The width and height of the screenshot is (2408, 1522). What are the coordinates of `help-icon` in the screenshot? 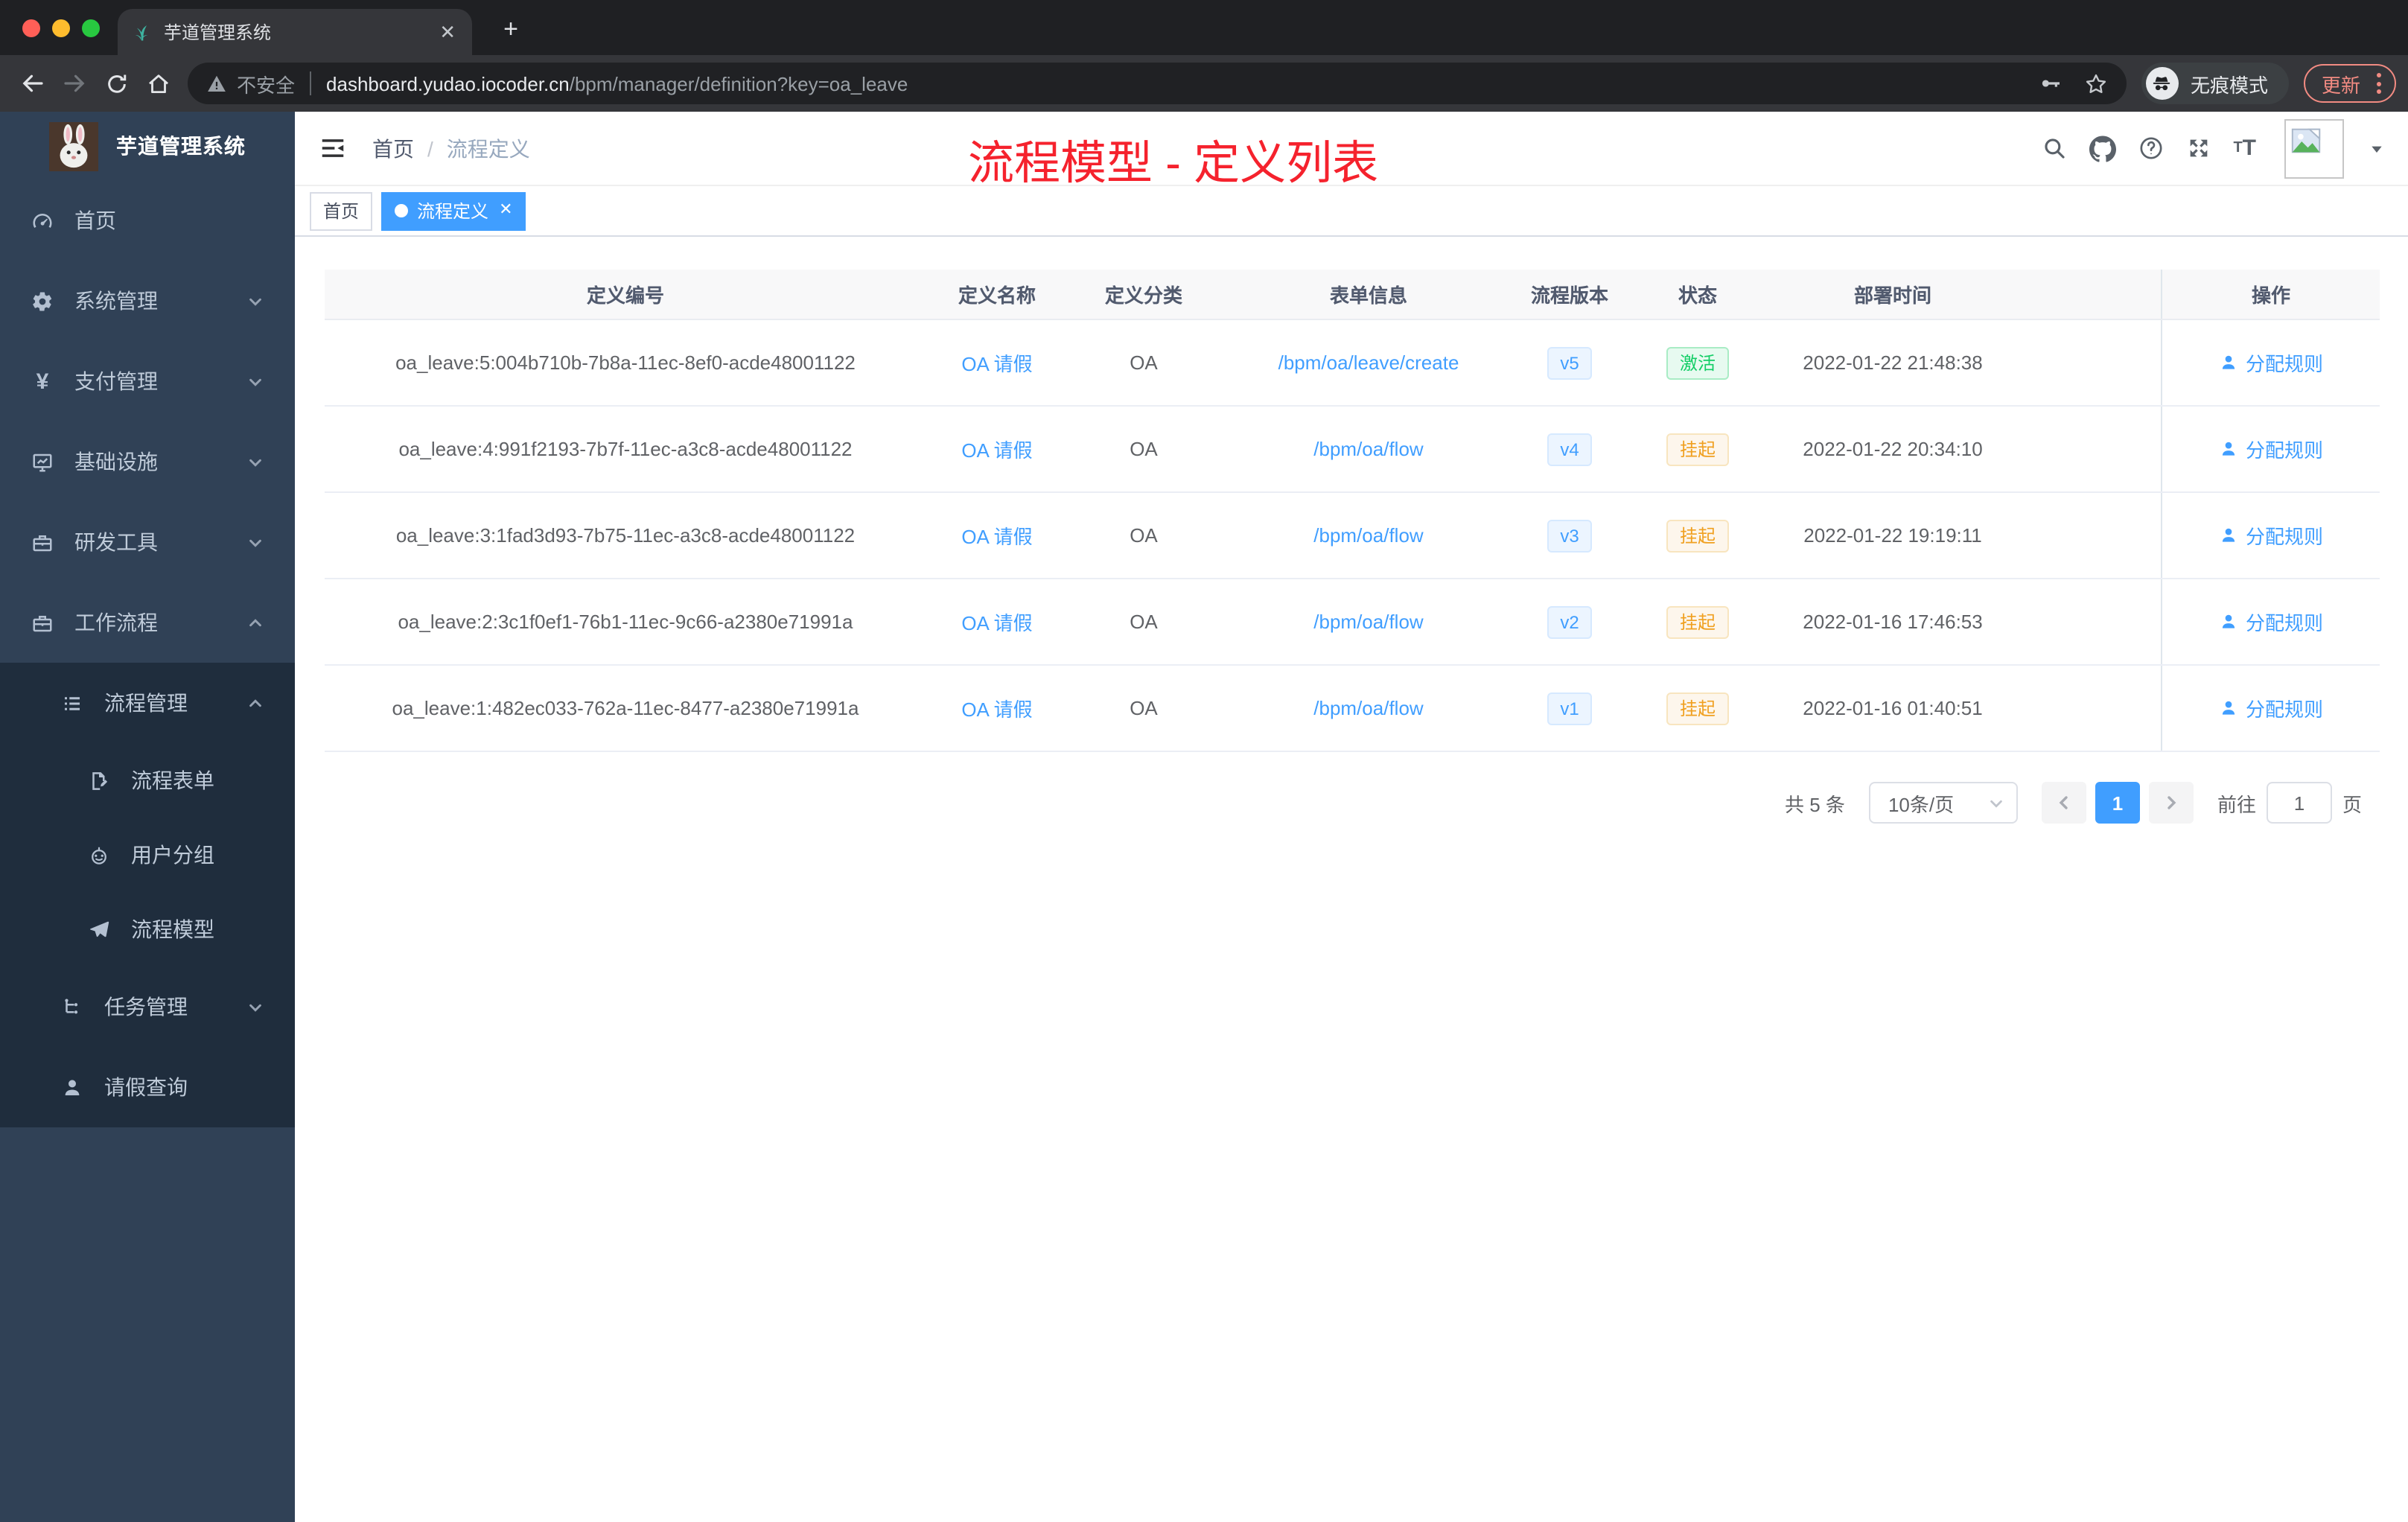 It's located at (2150, 148).